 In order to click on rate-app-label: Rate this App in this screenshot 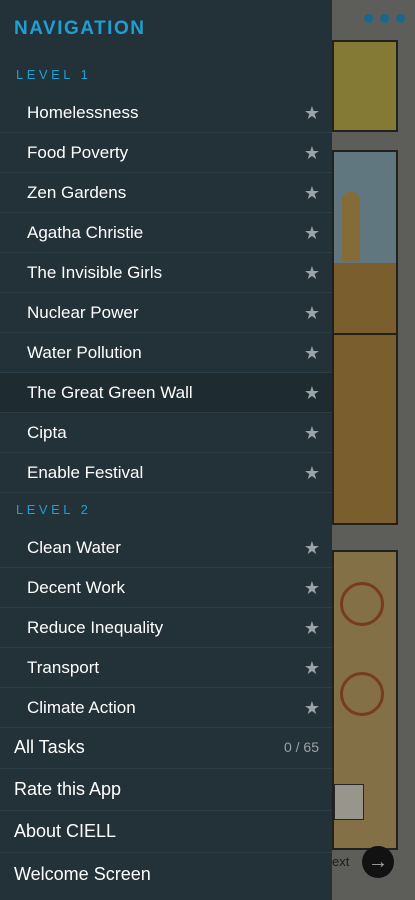, I will do `click(68, 789)`.